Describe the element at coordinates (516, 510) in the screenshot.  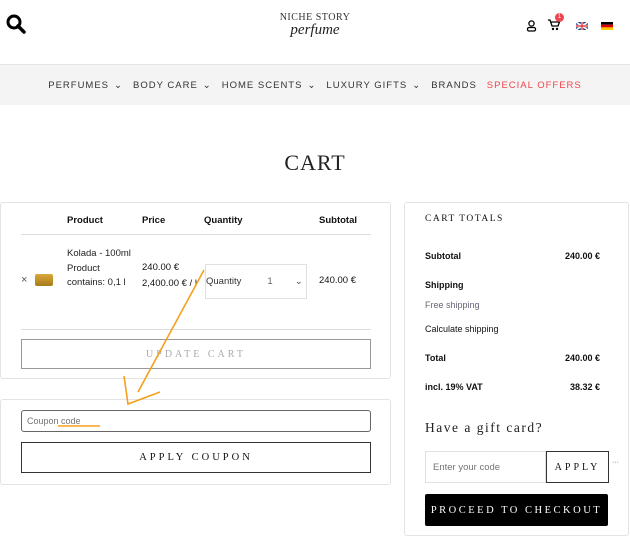
I see `proceed-to-checkout-button: PROCEED TO CHECKOUT` at that location.